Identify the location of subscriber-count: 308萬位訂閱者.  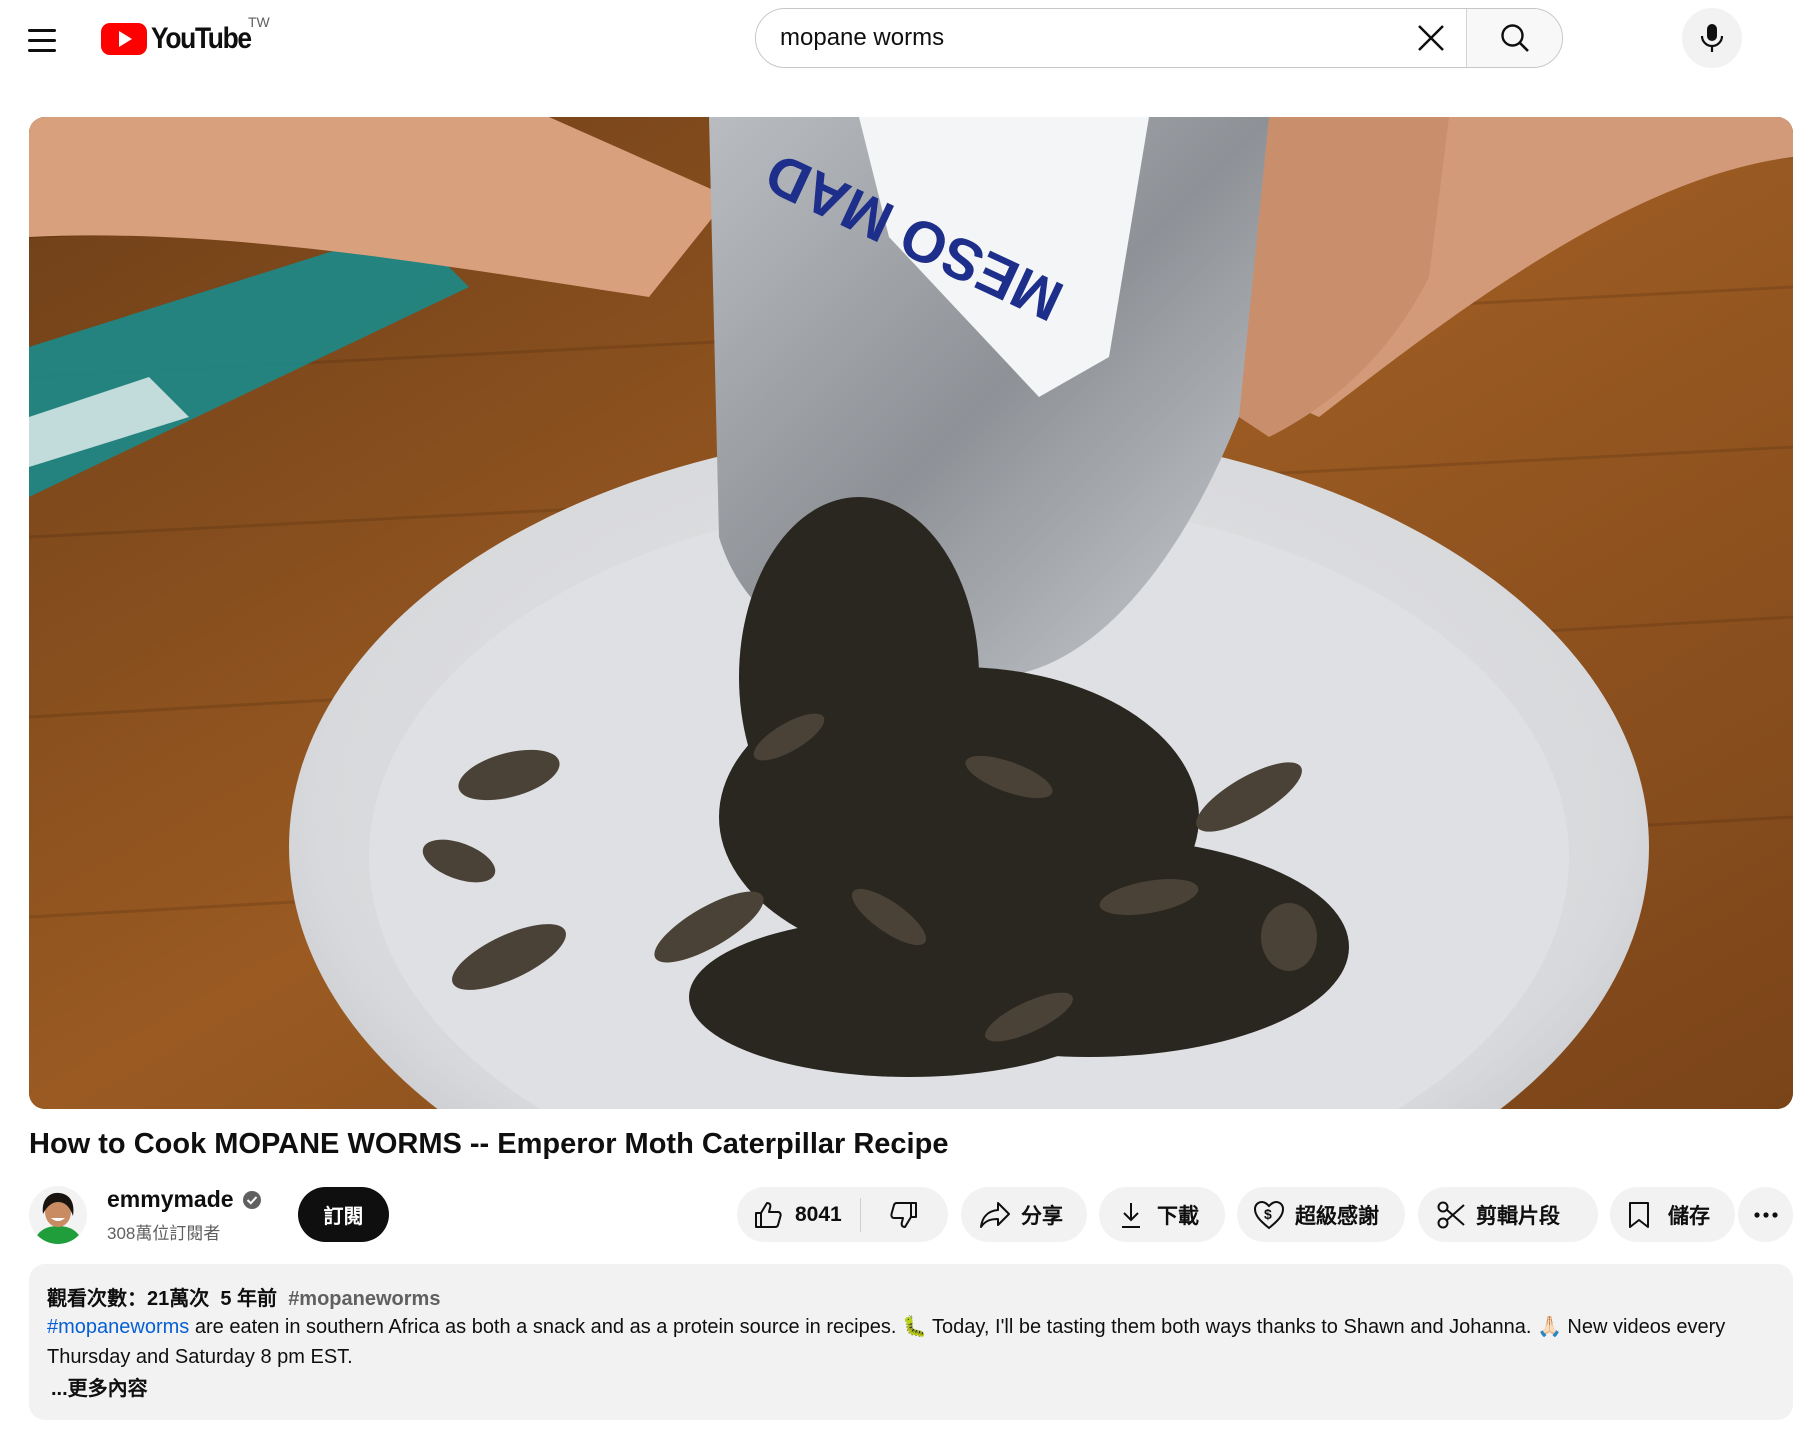
(164, 1233).